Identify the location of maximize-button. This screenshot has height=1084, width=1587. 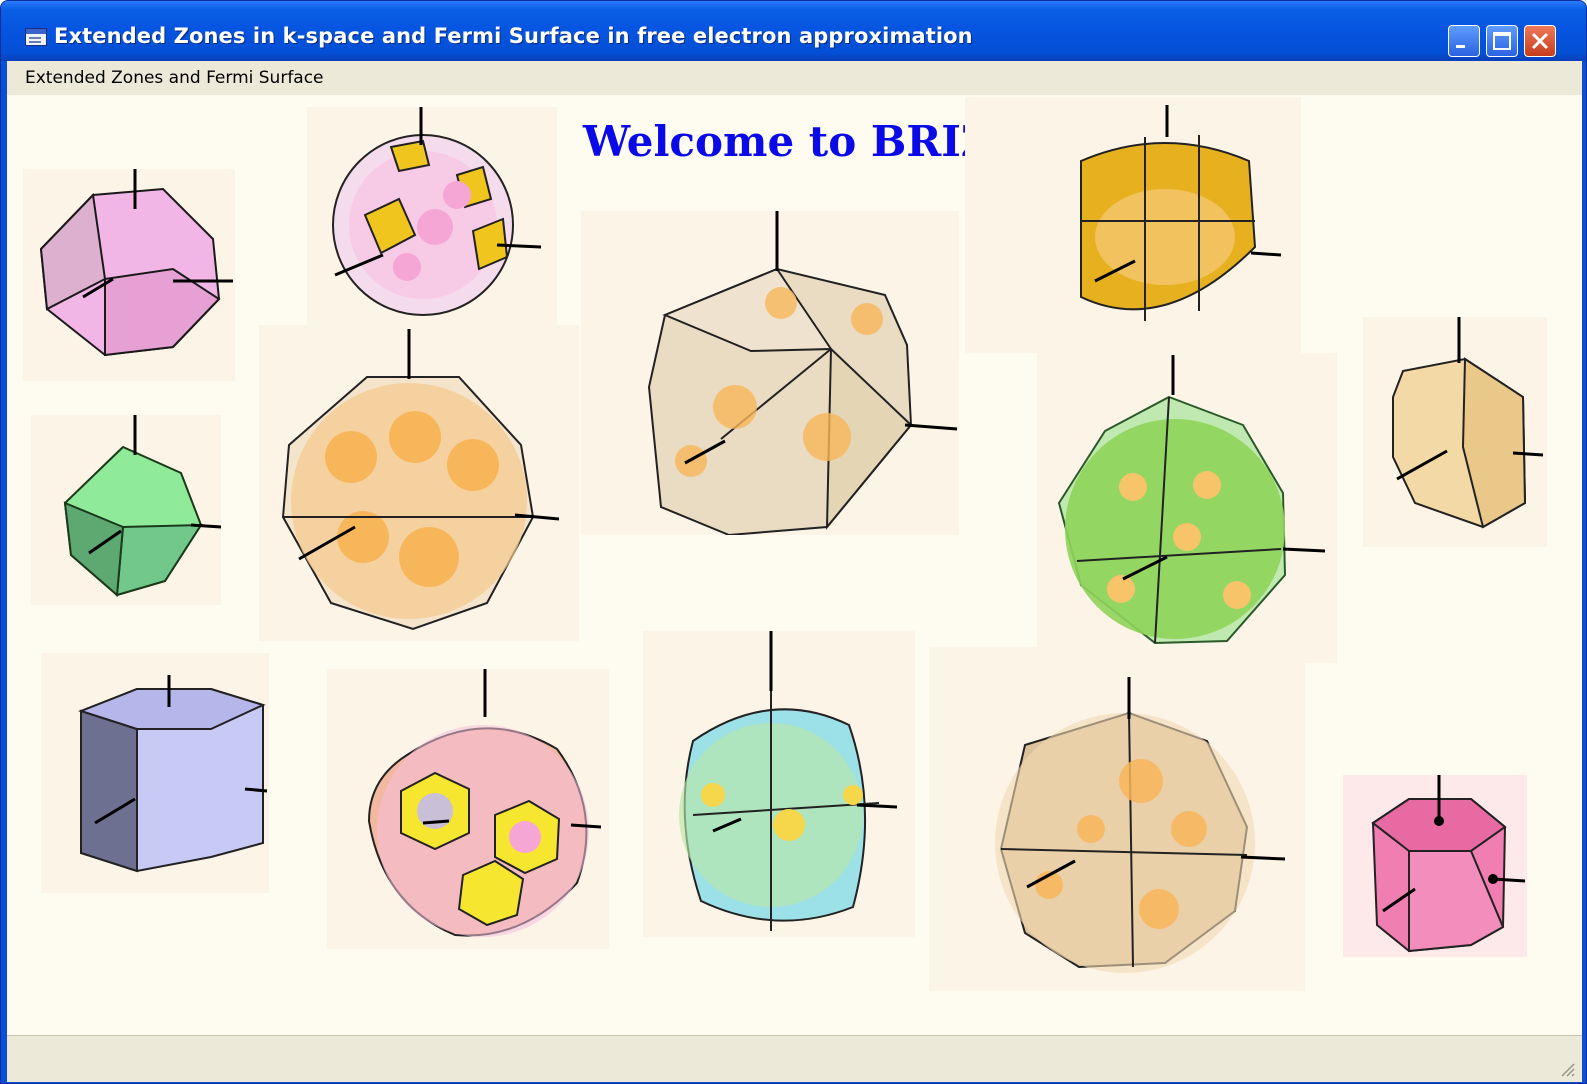
(1502, 41).